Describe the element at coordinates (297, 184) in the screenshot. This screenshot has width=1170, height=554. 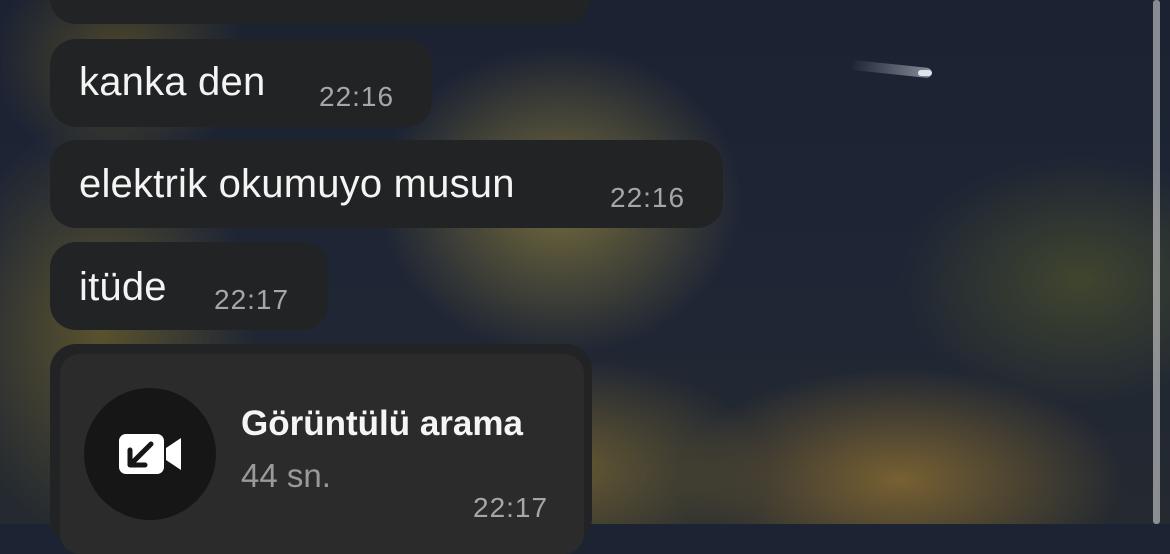
I see `message-text: elektrik okumuyo musun` at that location.